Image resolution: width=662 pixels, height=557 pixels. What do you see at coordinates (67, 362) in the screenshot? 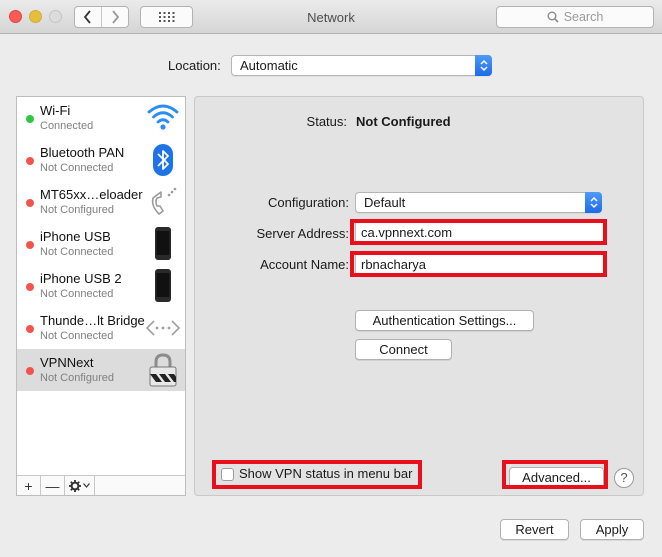
I see `service-name: VPNNext` at bounding box center [67, 362].